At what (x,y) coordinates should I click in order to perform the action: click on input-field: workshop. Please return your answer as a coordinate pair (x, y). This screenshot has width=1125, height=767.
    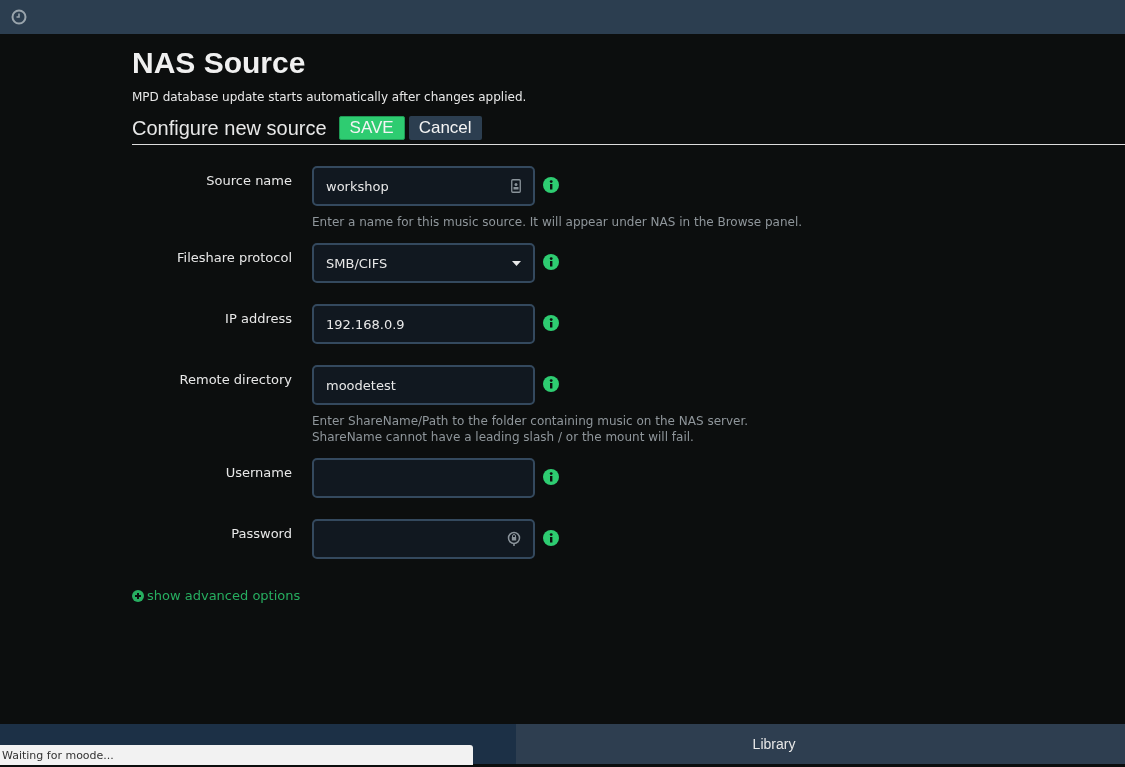
    Looking at the image, I should click on (423, 186).